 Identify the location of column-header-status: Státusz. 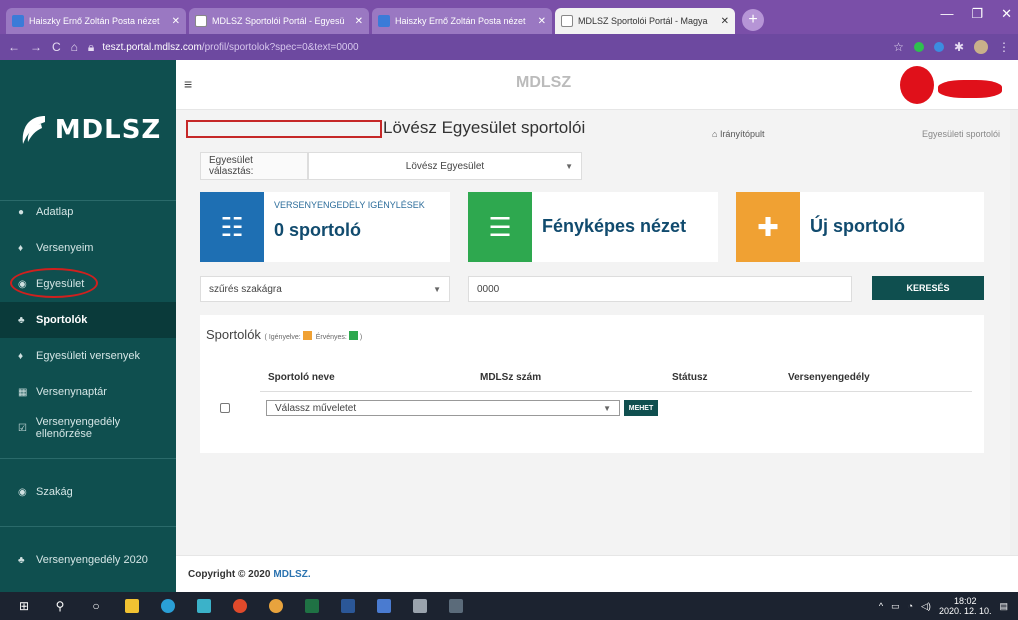
(690, 377).